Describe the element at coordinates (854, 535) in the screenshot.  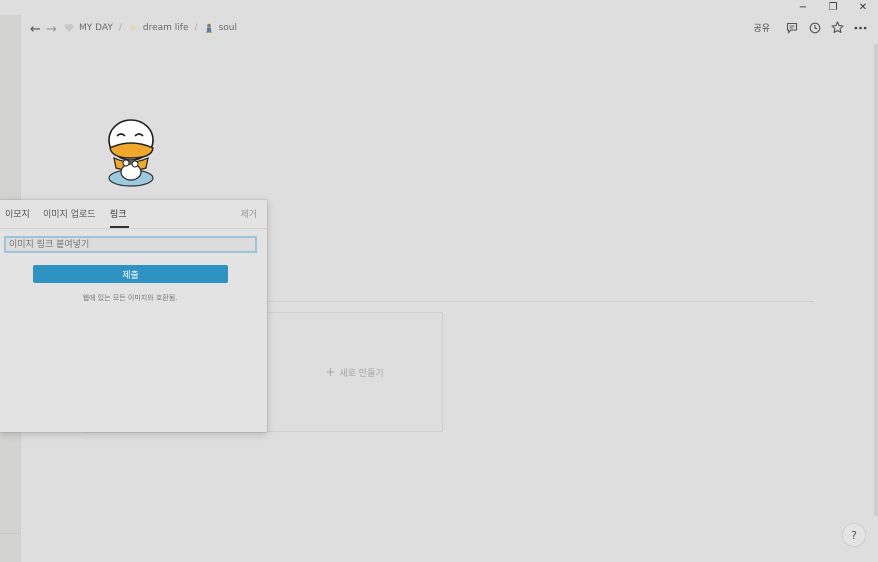
I see `help-button: ?` at that location.